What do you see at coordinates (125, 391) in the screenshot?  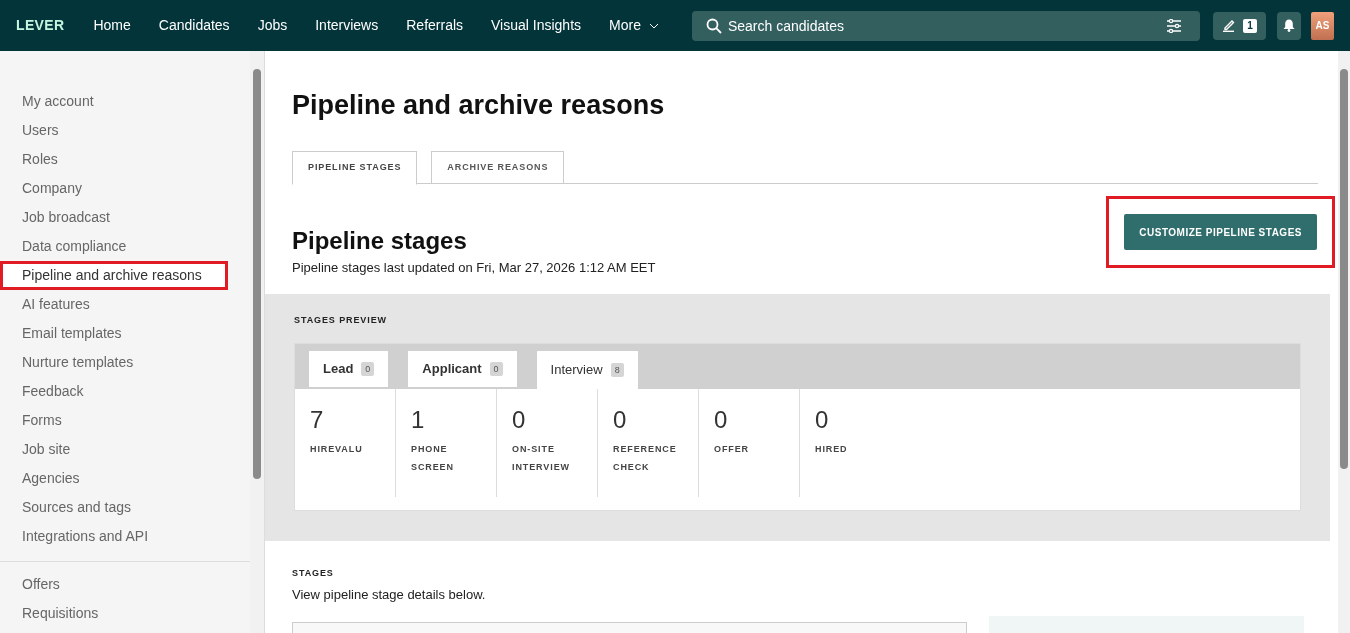 I see `sidebar-item: Feedback` at bounding box center [125, 391].